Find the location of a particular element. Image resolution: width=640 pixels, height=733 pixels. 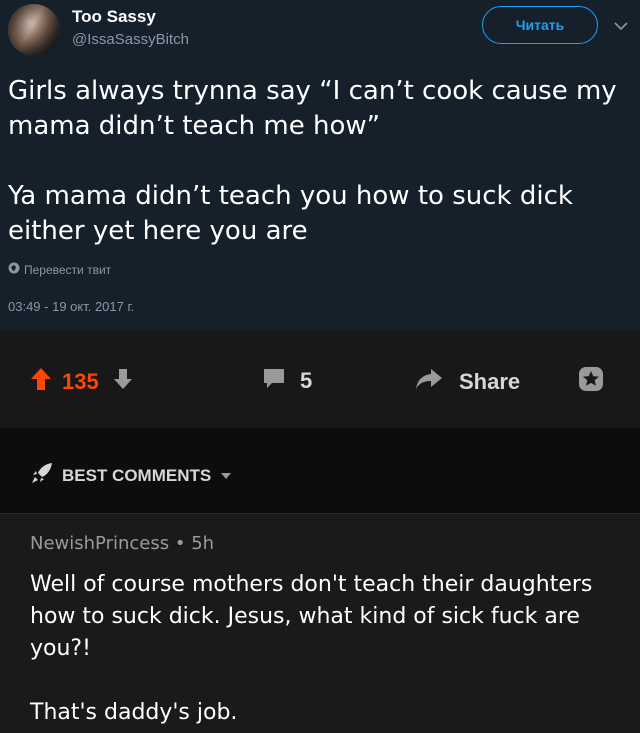

upvote-group: 135 is located at coordinates (81, 382).